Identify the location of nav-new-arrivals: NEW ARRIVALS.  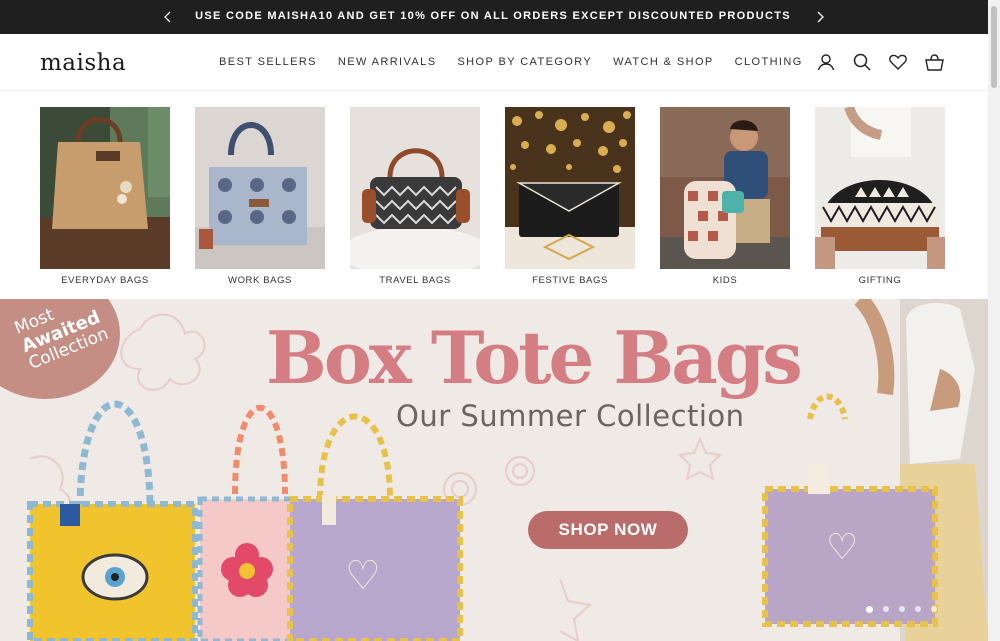
(387, 62).